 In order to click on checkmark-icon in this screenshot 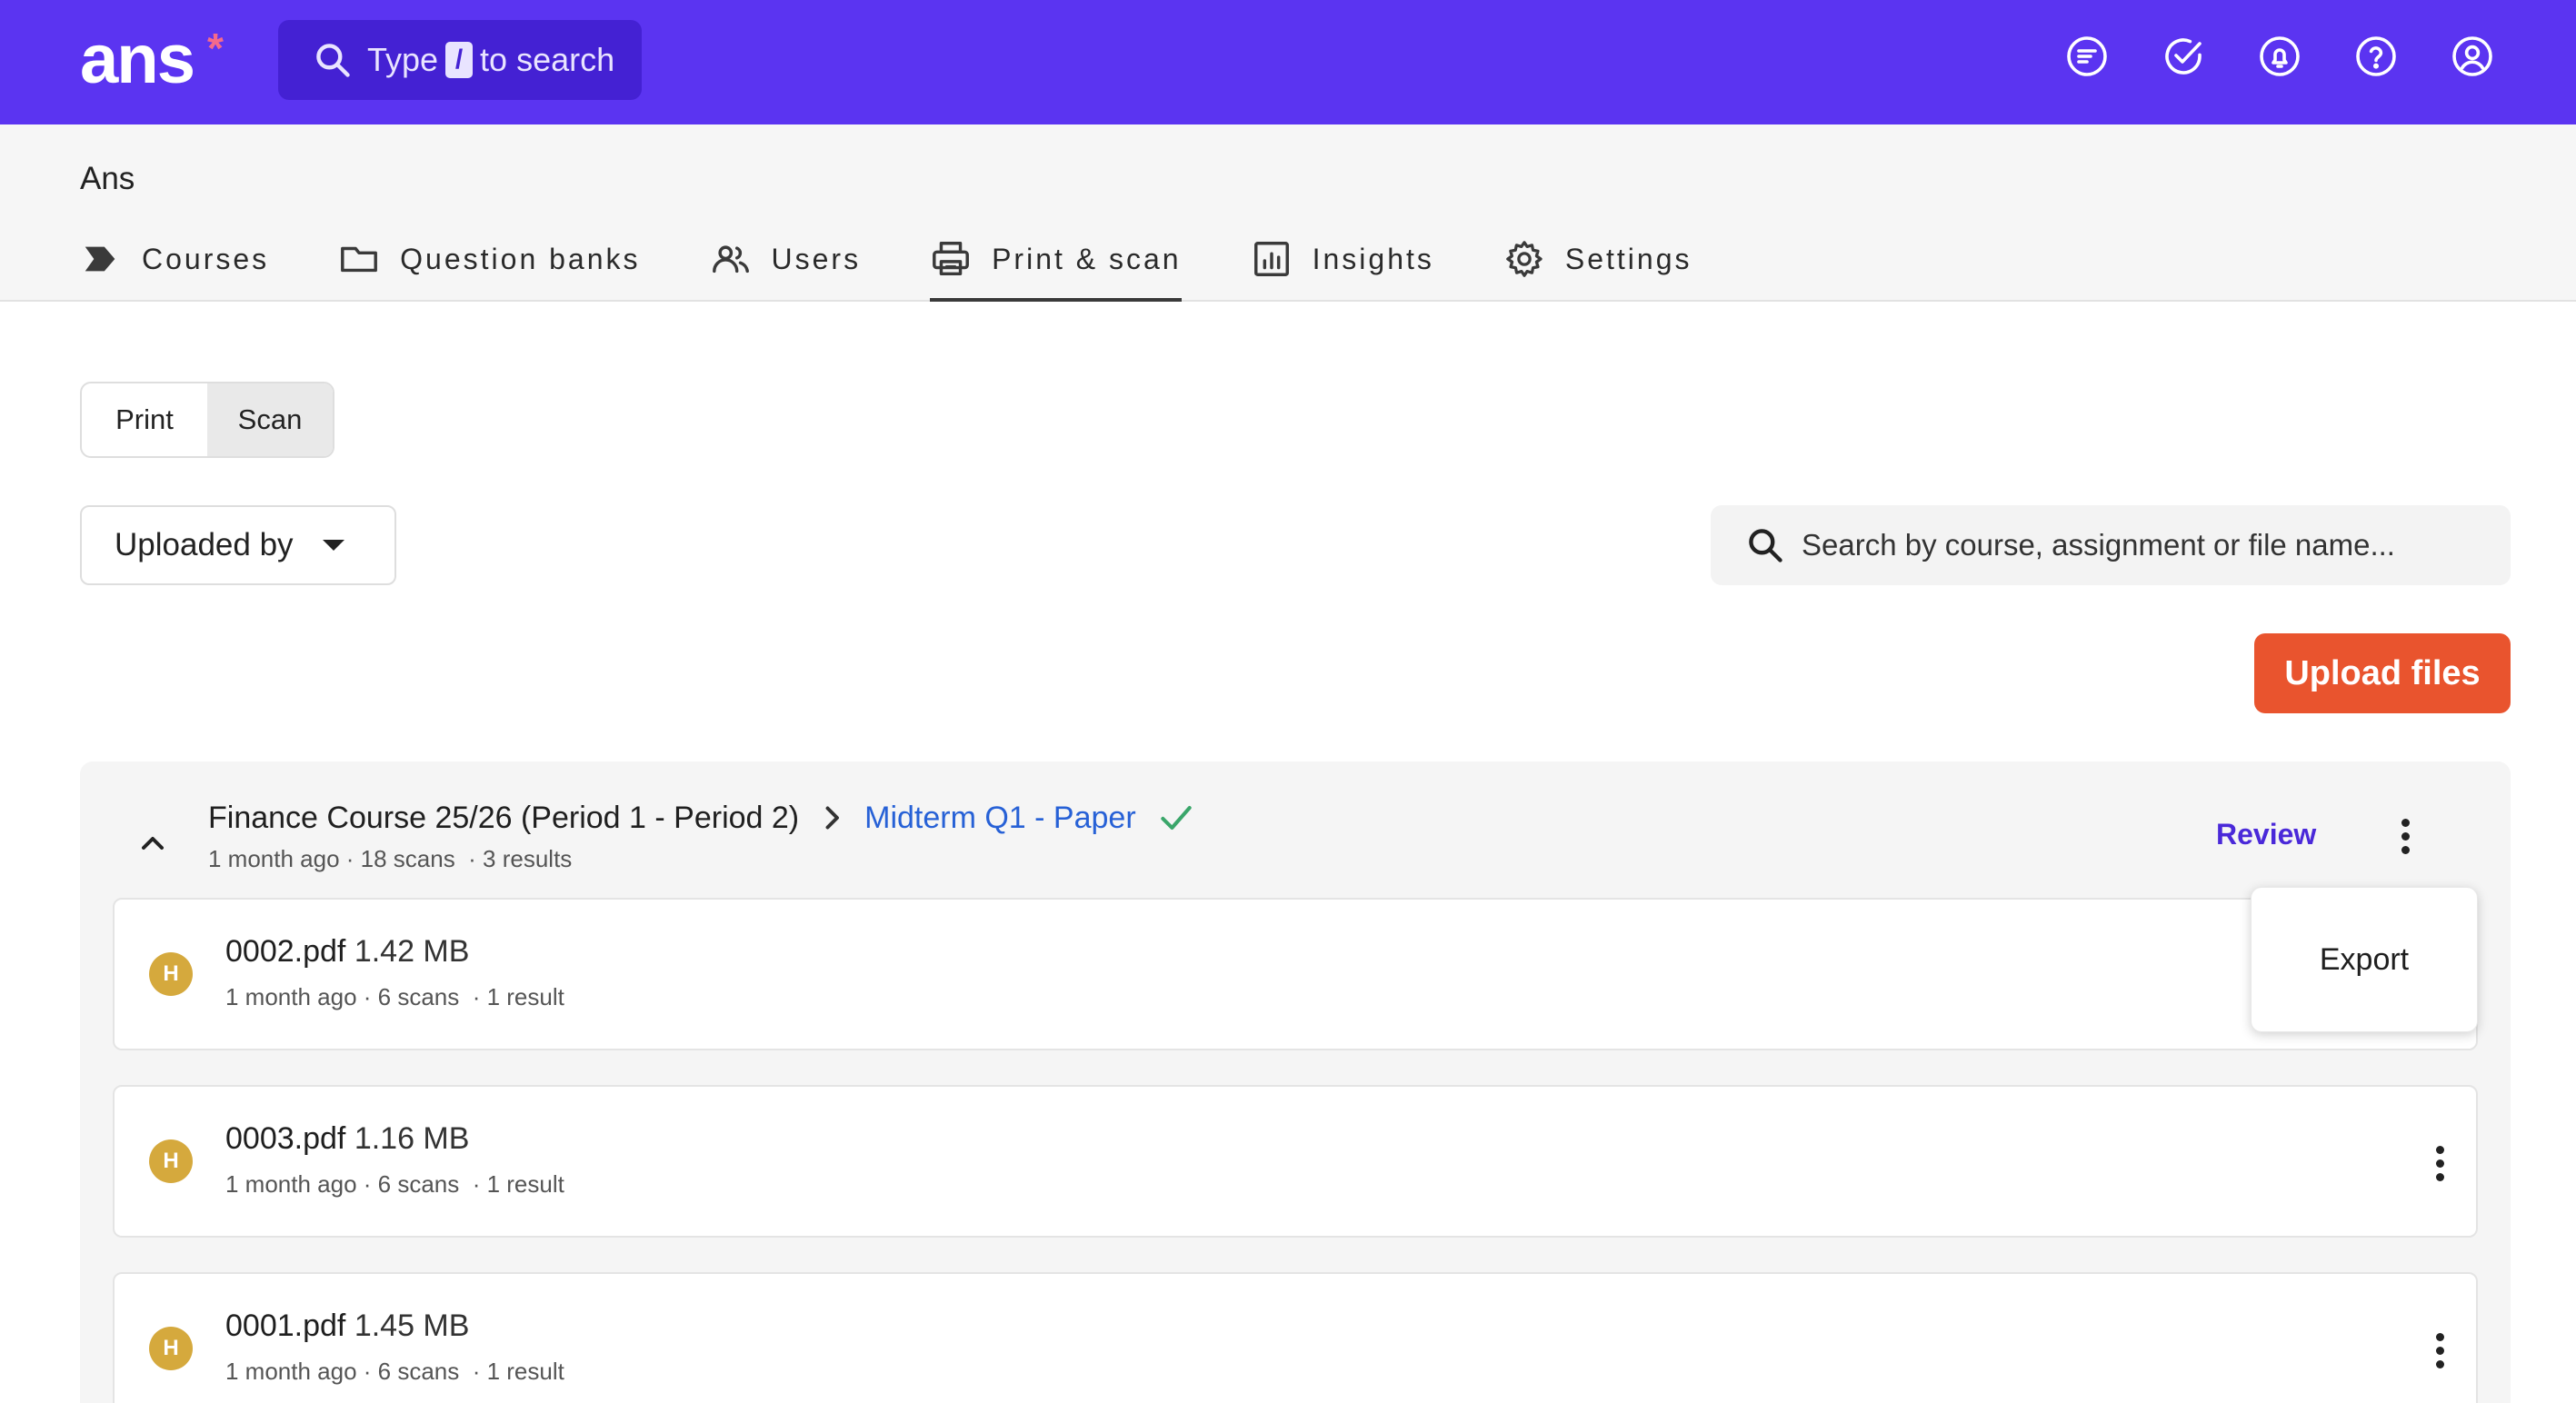, I will do `click(1176, 818)`.